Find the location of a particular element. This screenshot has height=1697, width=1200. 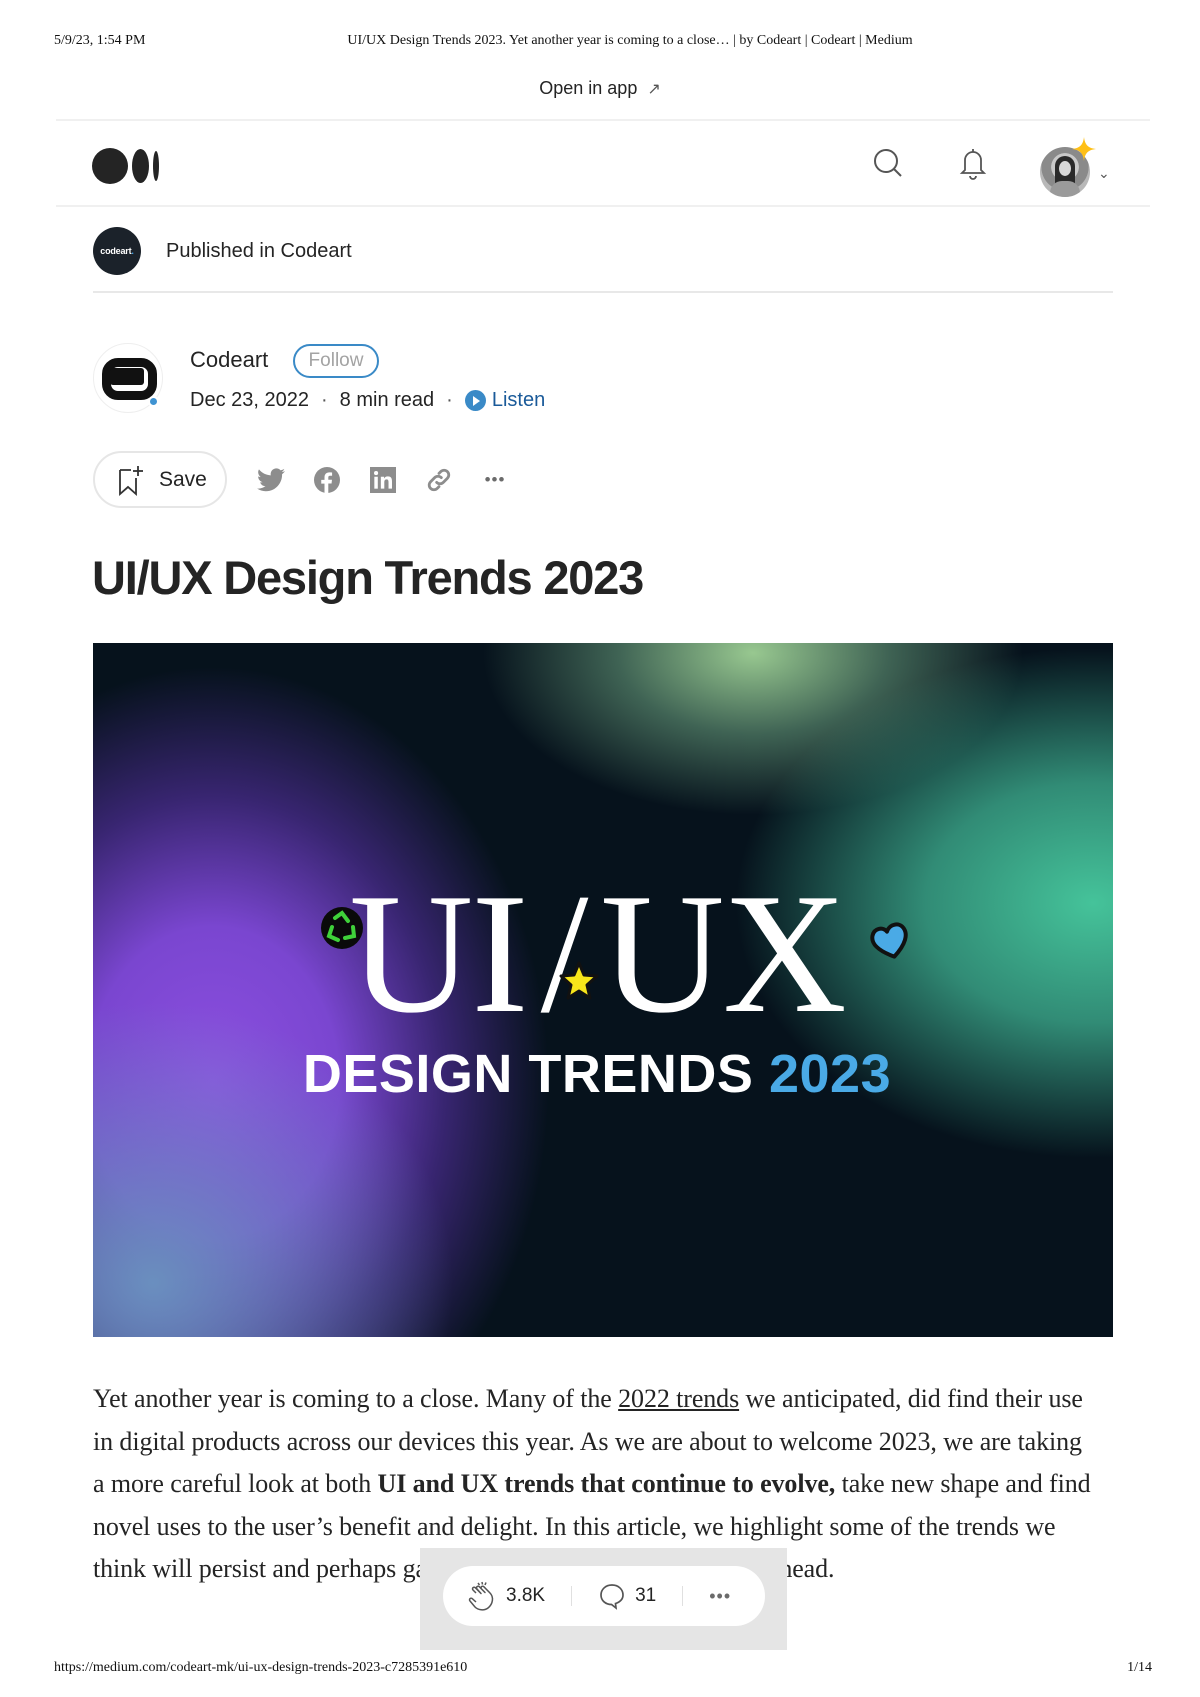

notifications-button is located at coordinates (973, 163).